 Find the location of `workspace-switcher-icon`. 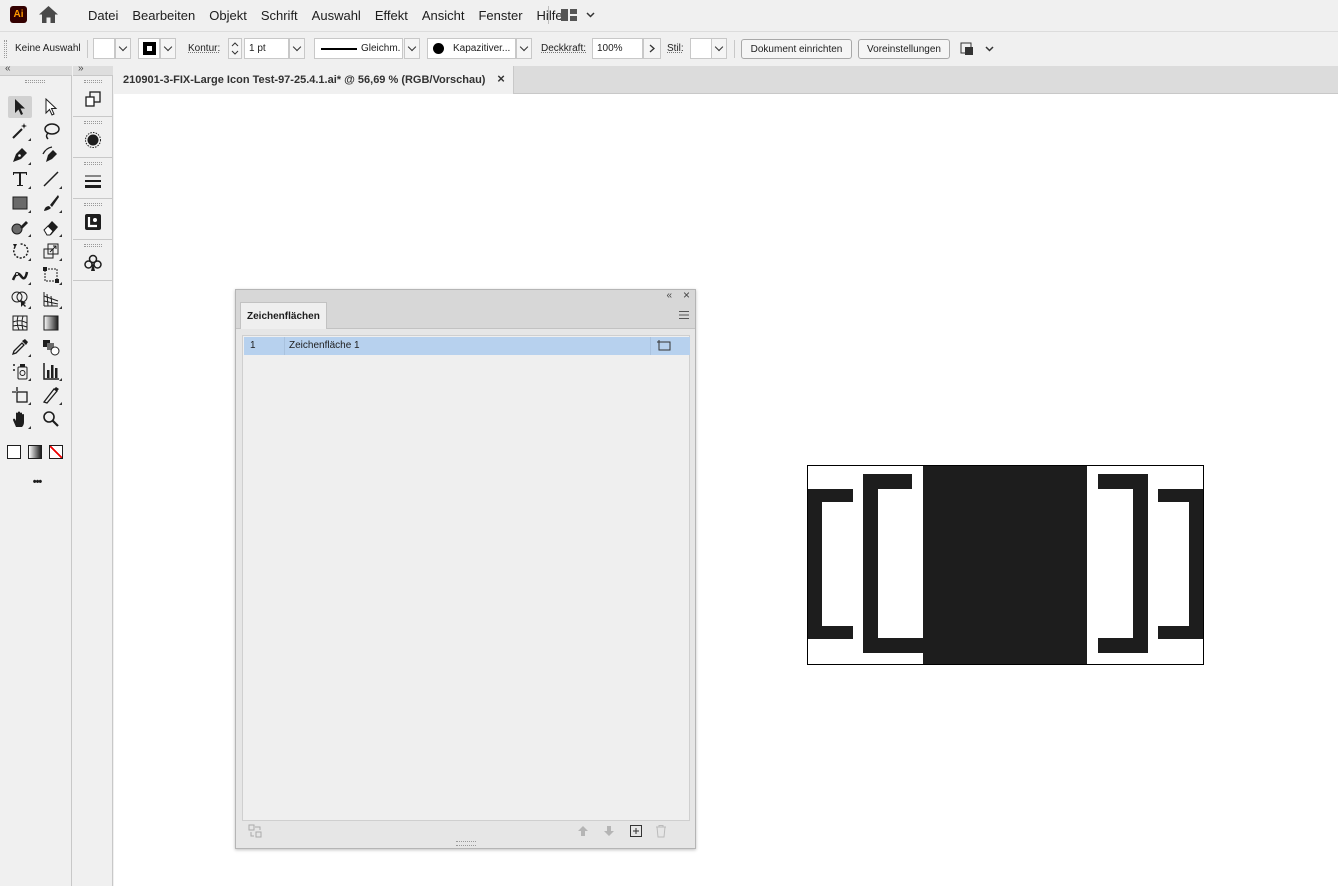

workspace-switcher-icon is located at coordinates (580, 15).